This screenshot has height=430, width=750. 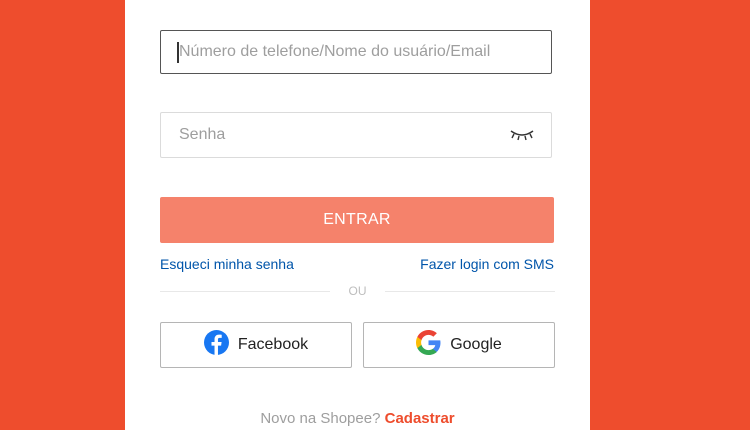 I want to click on login-button: ENTRAR, so click(x=357, y=220).